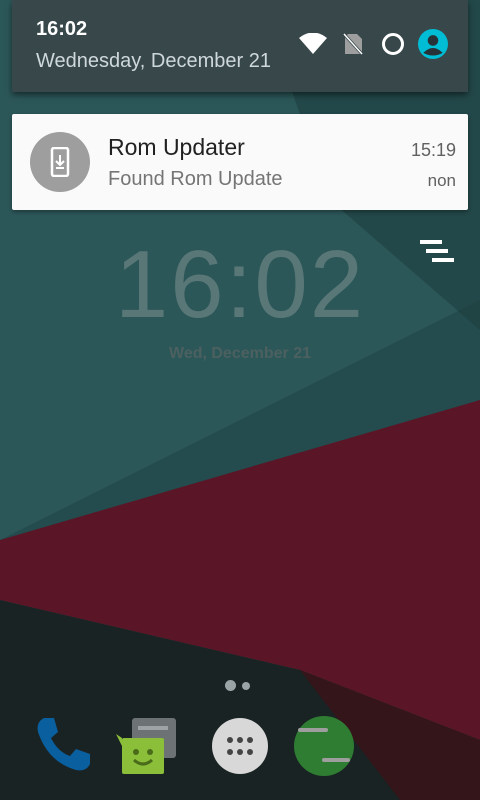  Describe the element at coordinates (195, 179) in the screenshot. I see `notification-text: Found Rom Update` at that location.